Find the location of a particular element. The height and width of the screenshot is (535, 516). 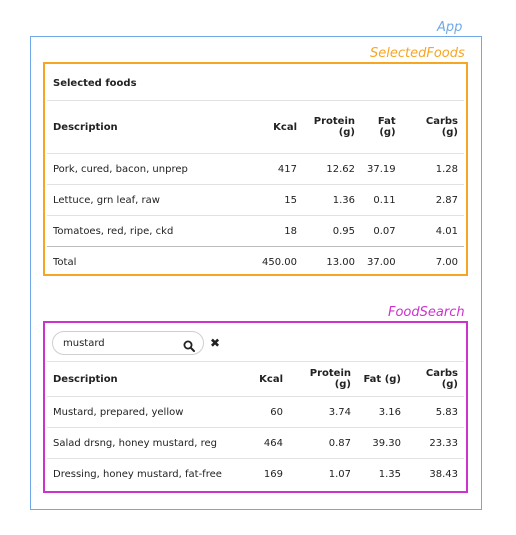

total-label: Total is located at coordinates (148, 259).